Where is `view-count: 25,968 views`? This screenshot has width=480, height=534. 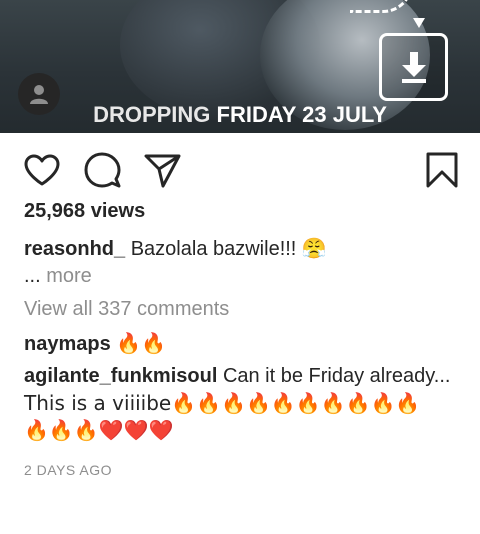
view-count: 25,968 views is located at coordinates (240, 211).